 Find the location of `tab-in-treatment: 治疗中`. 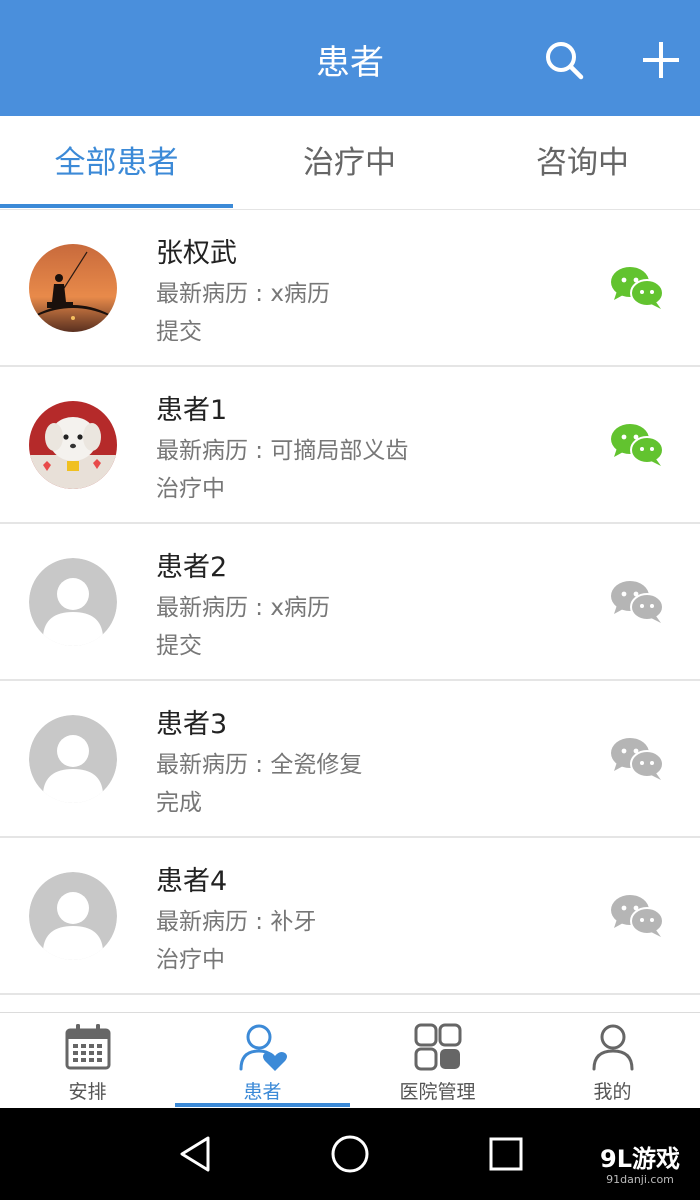

tab-in-treatment: 治疗中 is located at coordinates (349, 163).